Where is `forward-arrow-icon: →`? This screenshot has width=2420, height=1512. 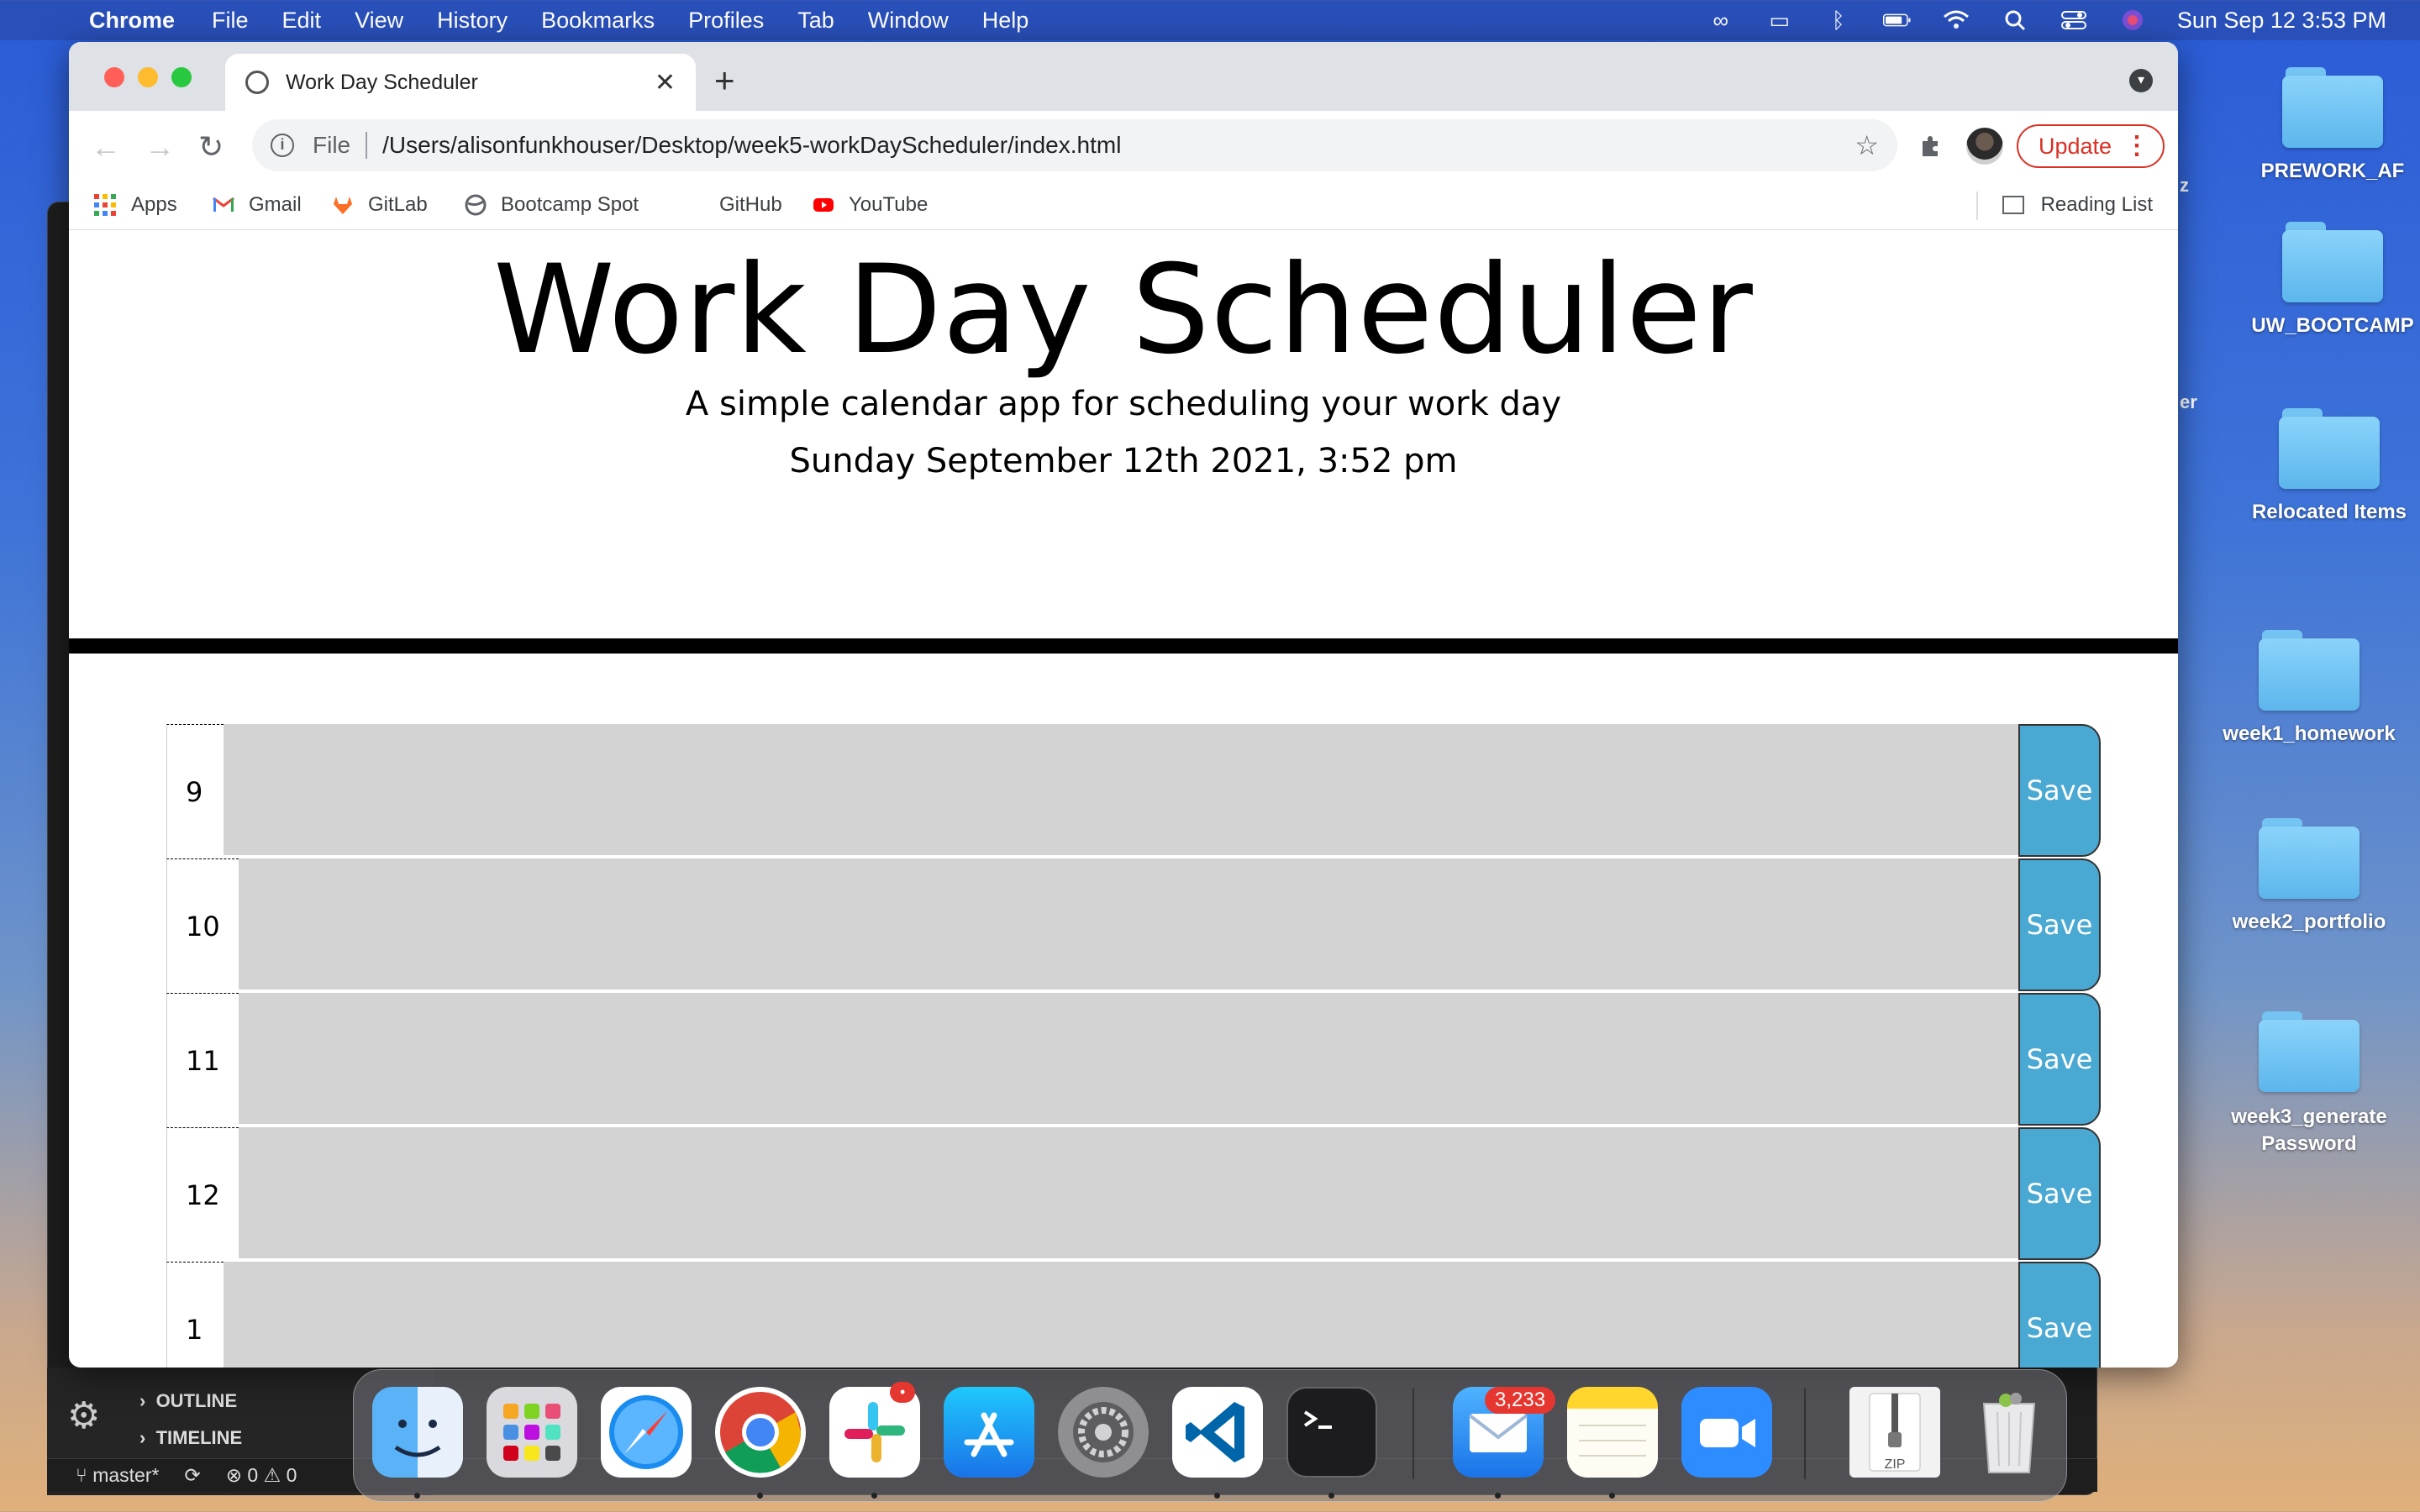 forward-arrow-icon: → is located at coordinates (160, 147).